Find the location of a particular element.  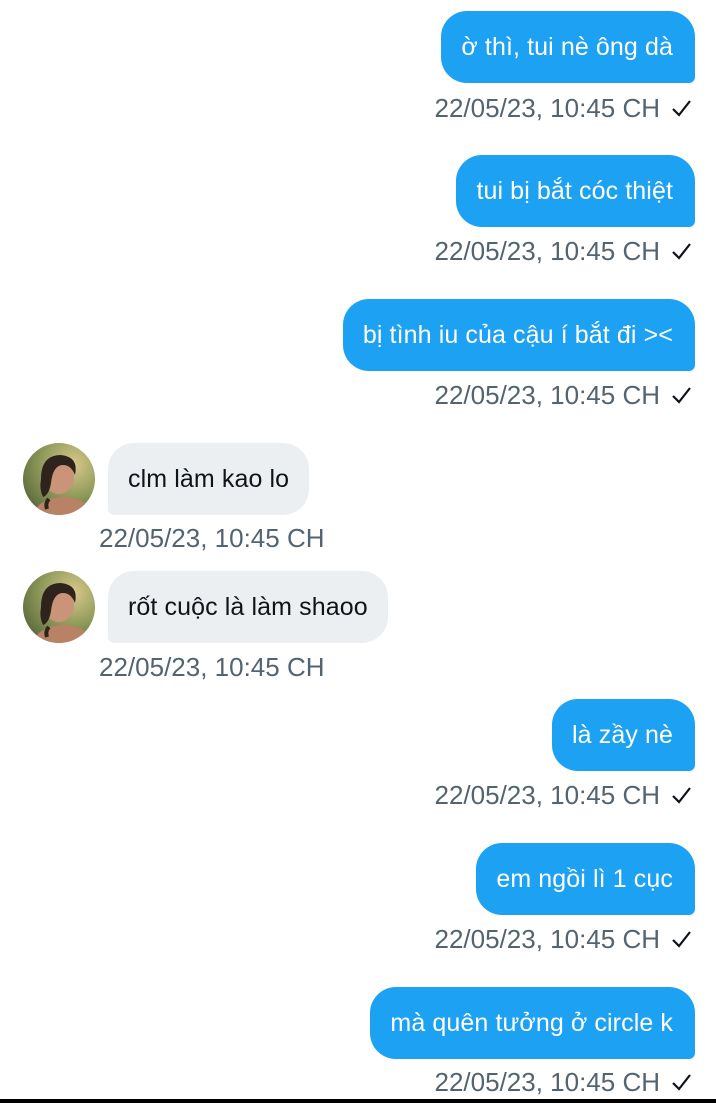

message-text: clm làm kao lo is located at coordinates (209, 478).